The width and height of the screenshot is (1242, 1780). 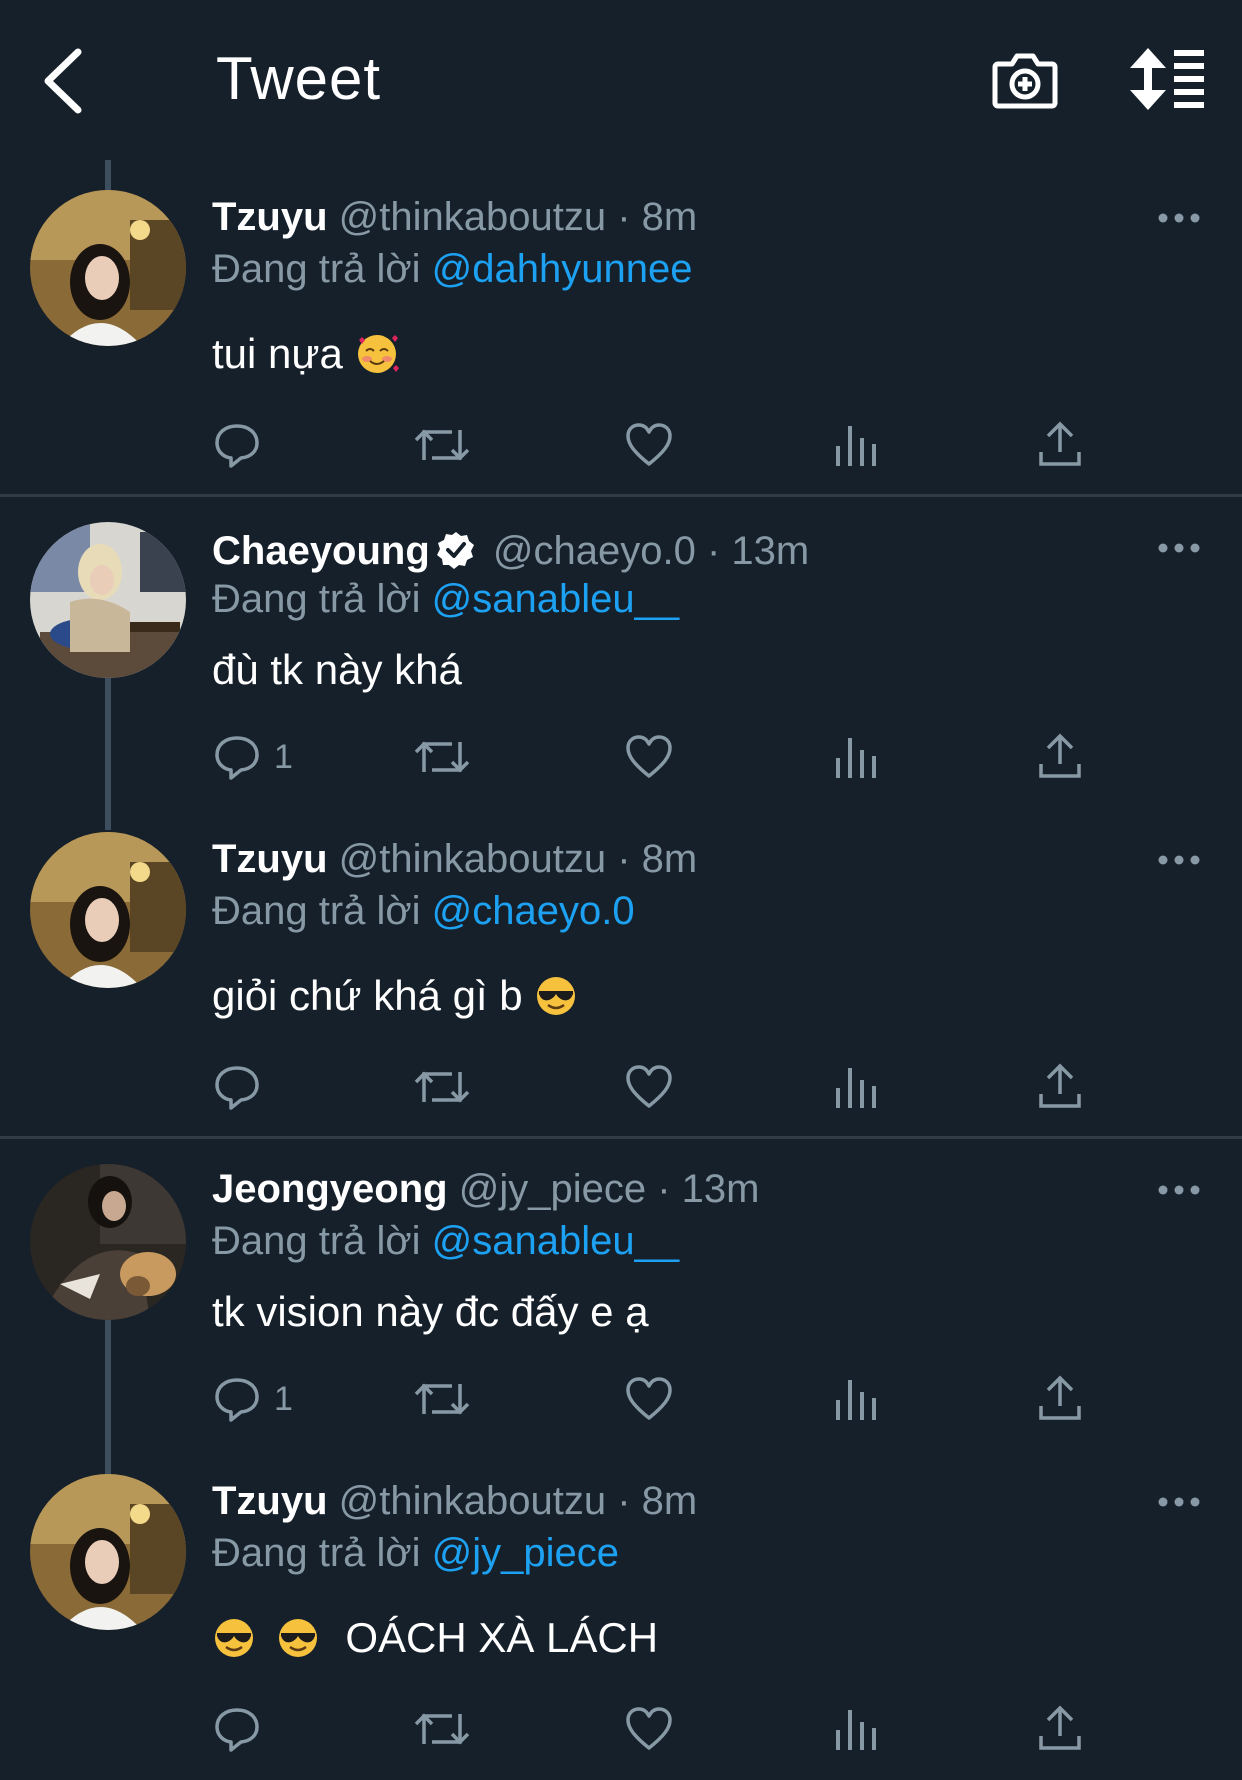 I want to click on user-handle: @chaeyo.0, so click(x=594, y=551).